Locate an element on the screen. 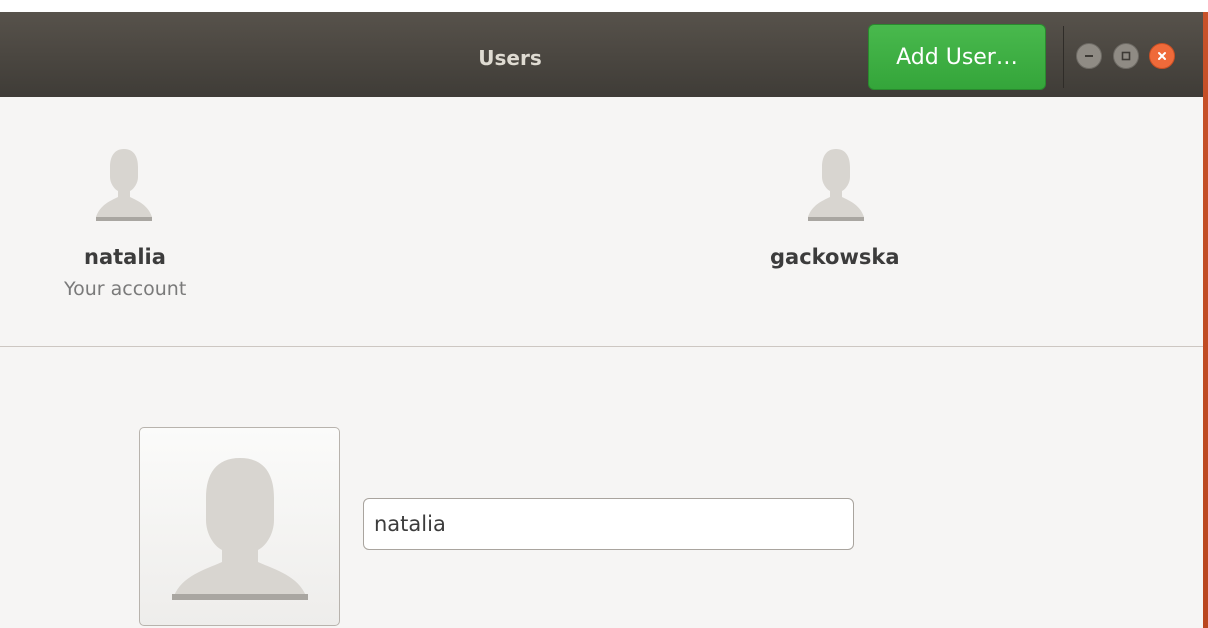 The height and width of the screenshot is (628, 1208). user-name: natalia is located at coordinates (125, 257).